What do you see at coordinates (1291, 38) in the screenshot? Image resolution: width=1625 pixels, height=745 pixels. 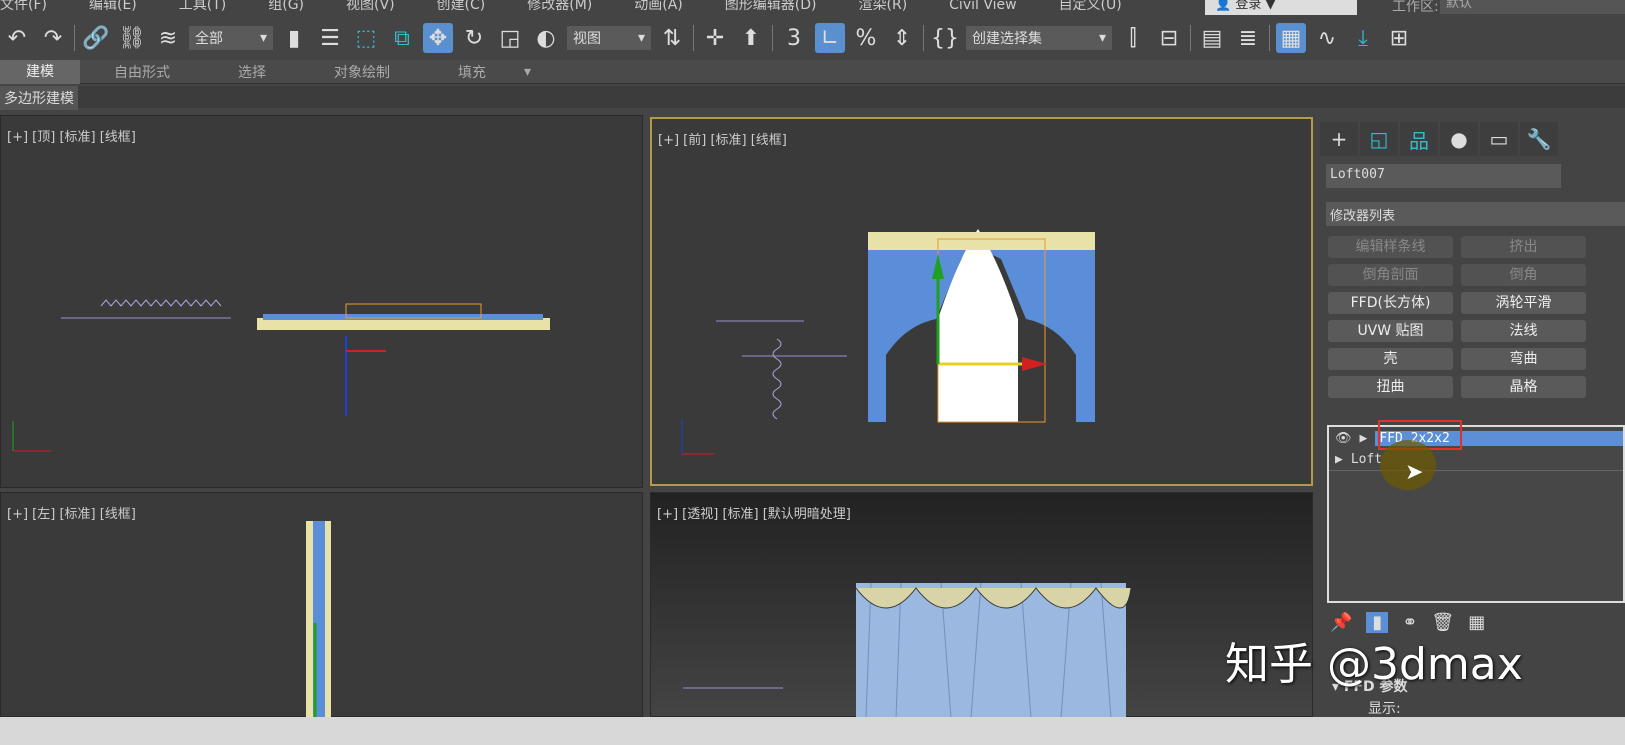 I see `ribbon-toggle-icon: ▦` at bounding box center [1291, 38].